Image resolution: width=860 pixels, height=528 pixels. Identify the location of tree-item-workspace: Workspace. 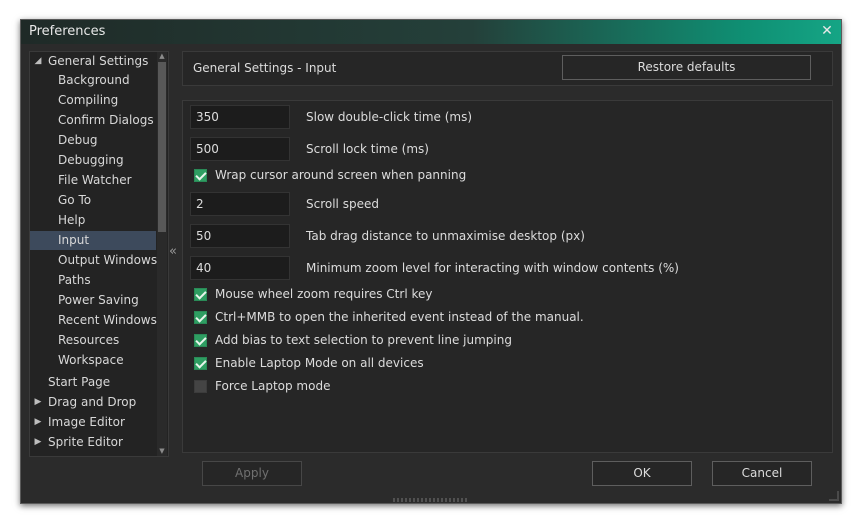
(93, 360).